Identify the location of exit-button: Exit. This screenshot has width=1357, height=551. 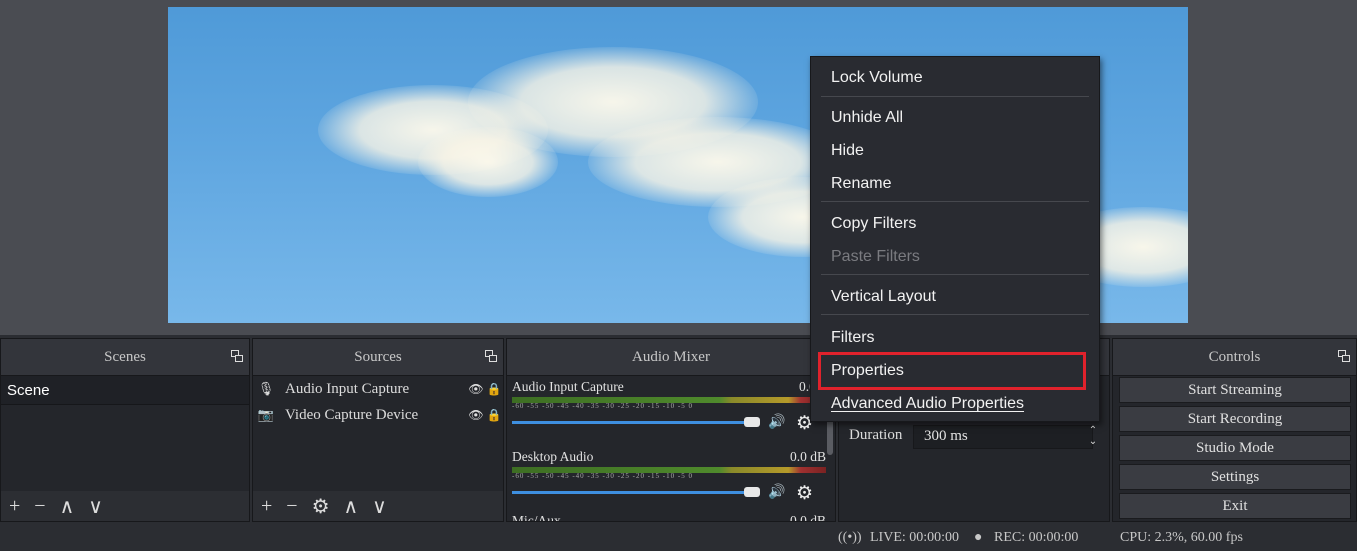
(1235, 506).